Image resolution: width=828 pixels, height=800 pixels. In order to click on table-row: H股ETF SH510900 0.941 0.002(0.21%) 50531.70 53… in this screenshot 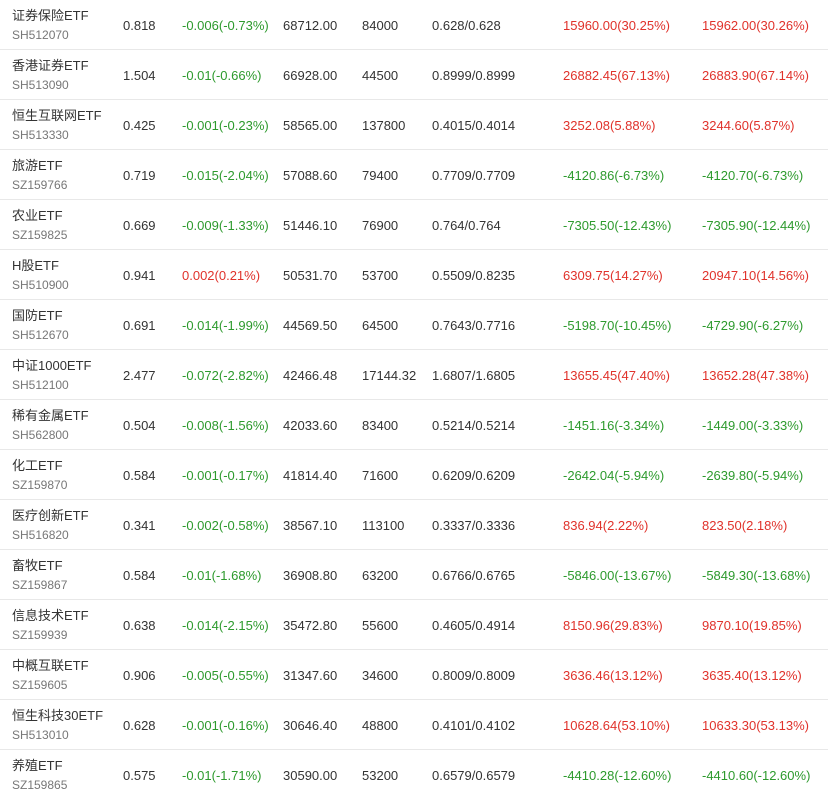, I will do `click(414, 275)`.